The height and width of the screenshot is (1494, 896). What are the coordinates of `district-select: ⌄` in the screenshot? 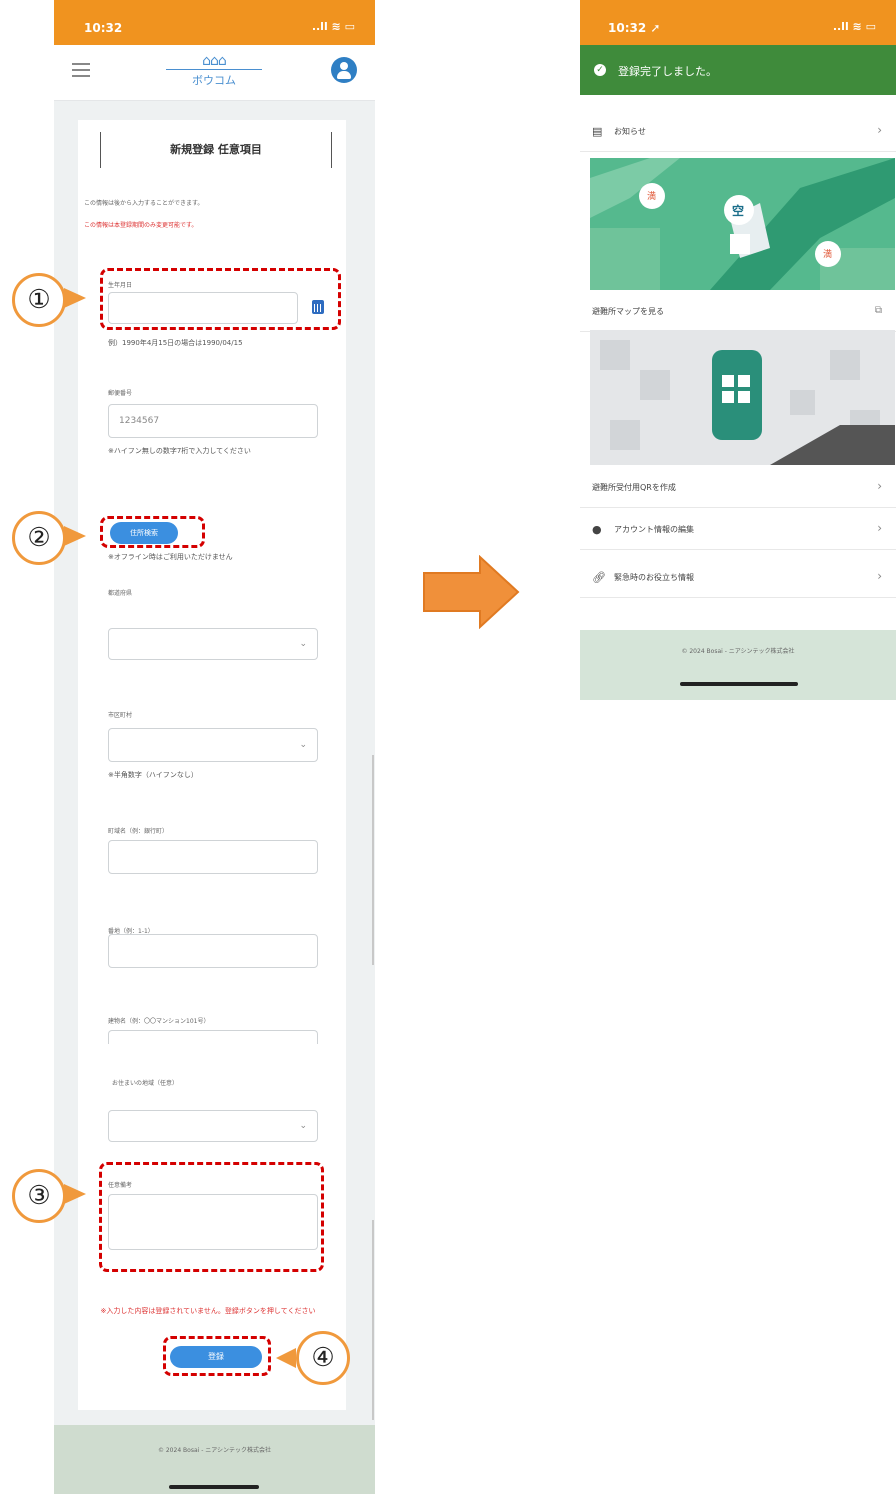 It's located at (213, 1126).